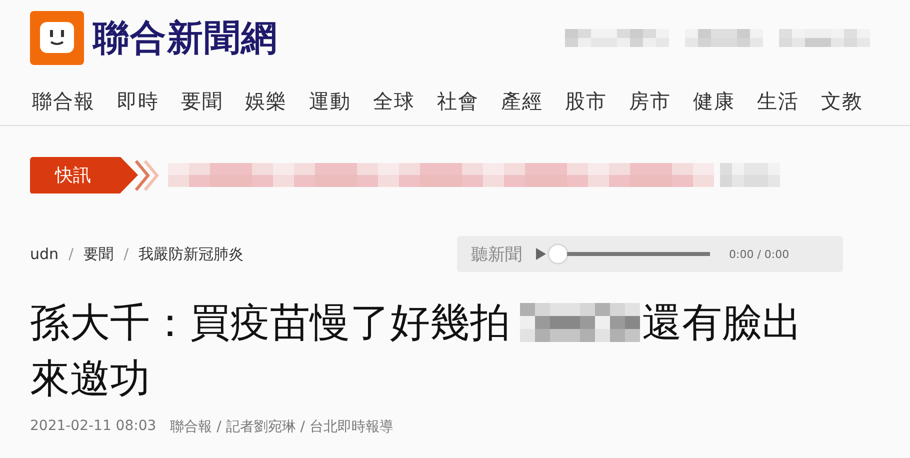 This screenshot has width=910, height=458. I want to click on time-readout: 0:00 / 0:00, so click(759, 254).